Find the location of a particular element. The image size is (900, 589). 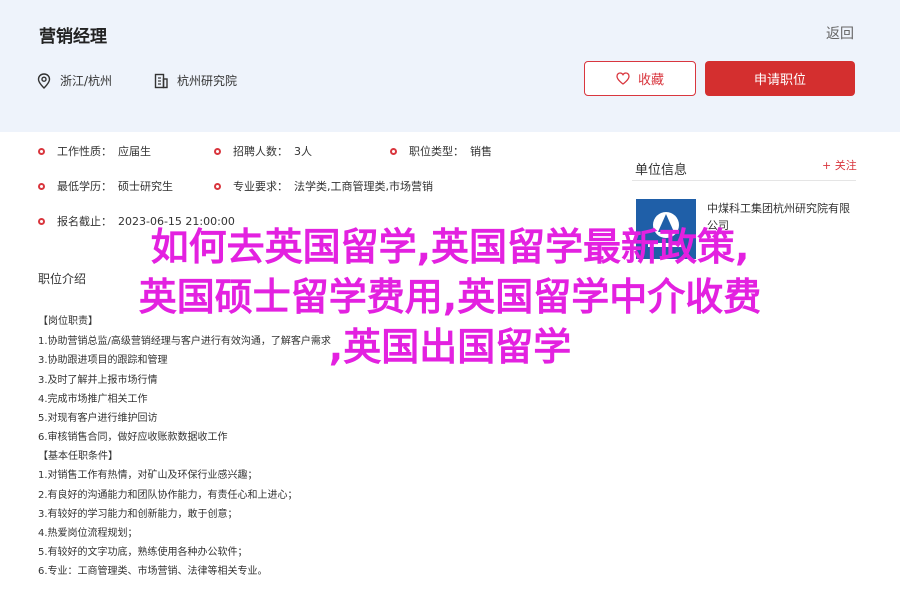

info-category: 职位类型： 销售 is located at coordinates (441, 151).